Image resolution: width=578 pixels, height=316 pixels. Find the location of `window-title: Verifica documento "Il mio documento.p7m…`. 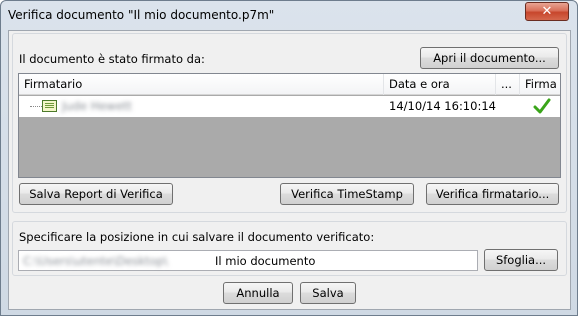

window-title: Verifica documento "Il mio documento.p7m… is located at coordinates (141, 15).